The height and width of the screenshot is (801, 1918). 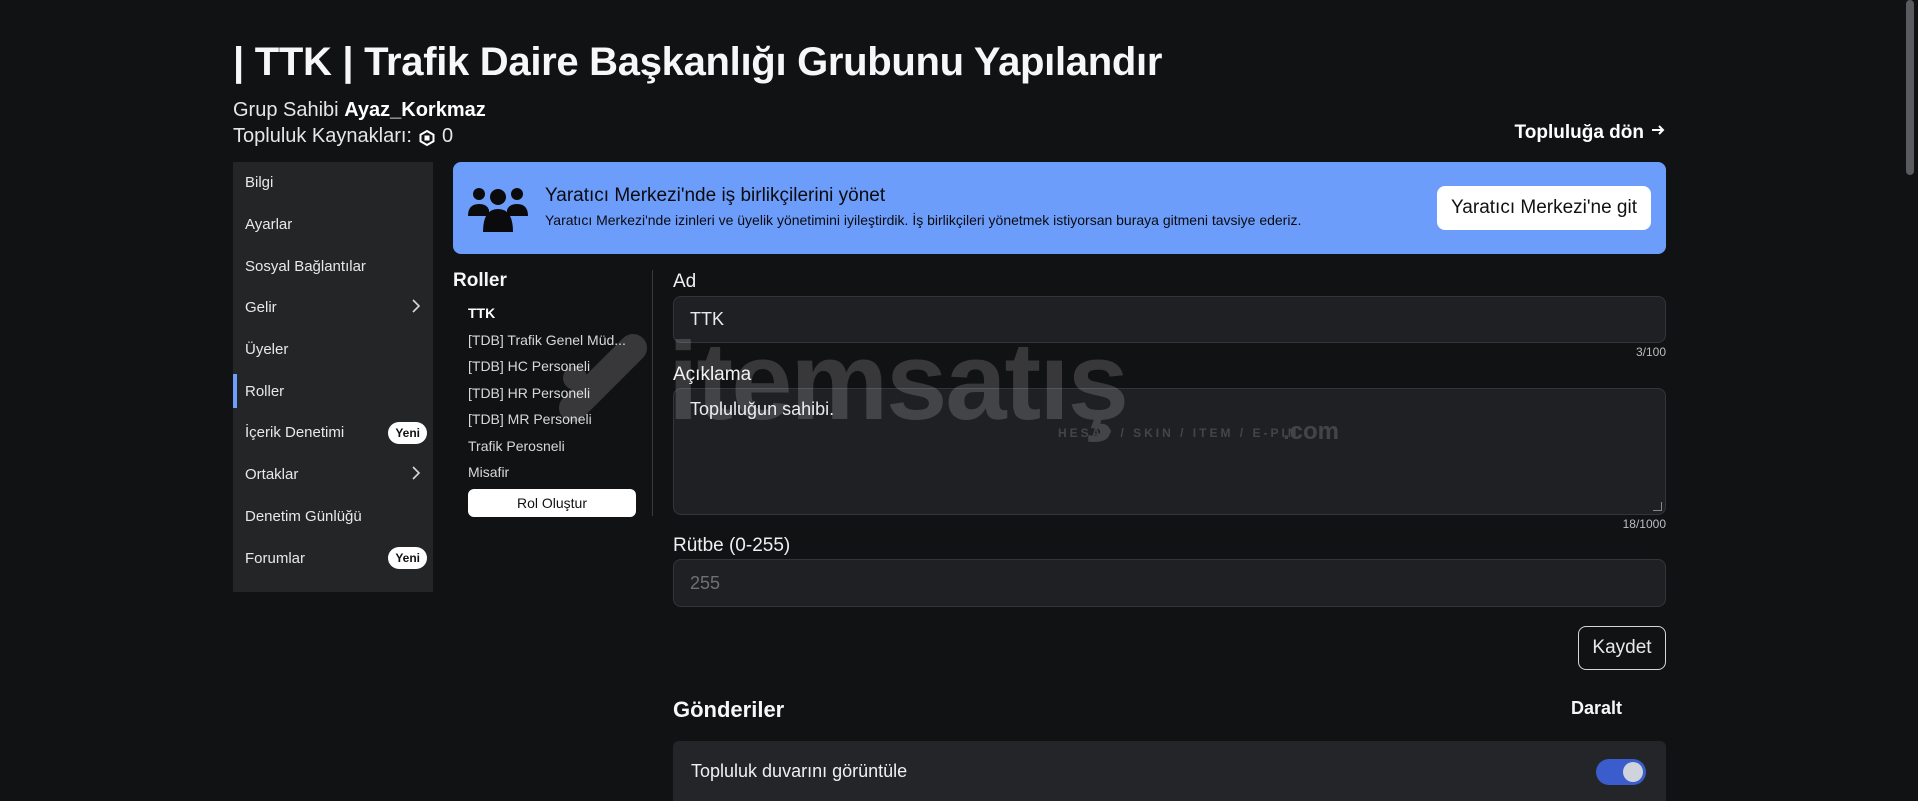 I want to click on sidebar-item-forums: Forumlar Yeni, so click(x=333, y=558).